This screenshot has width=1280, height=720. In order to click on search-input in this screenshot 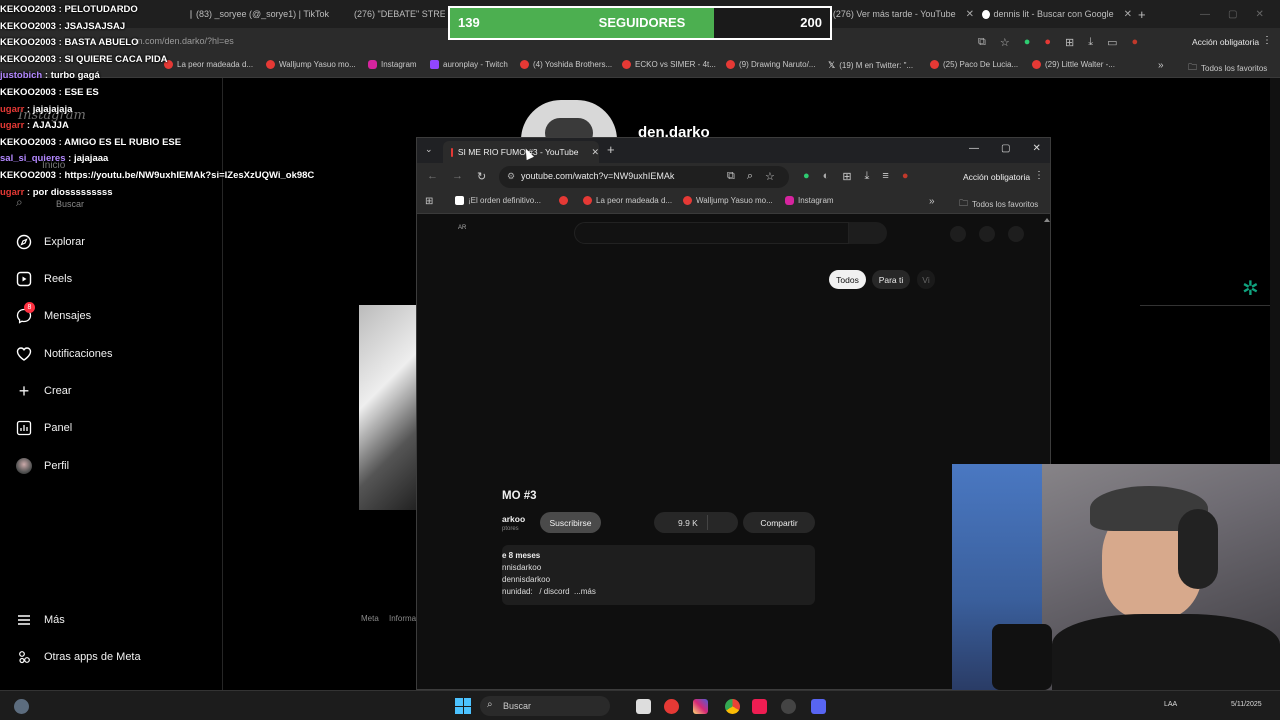, I will do `click(711, 233)`.